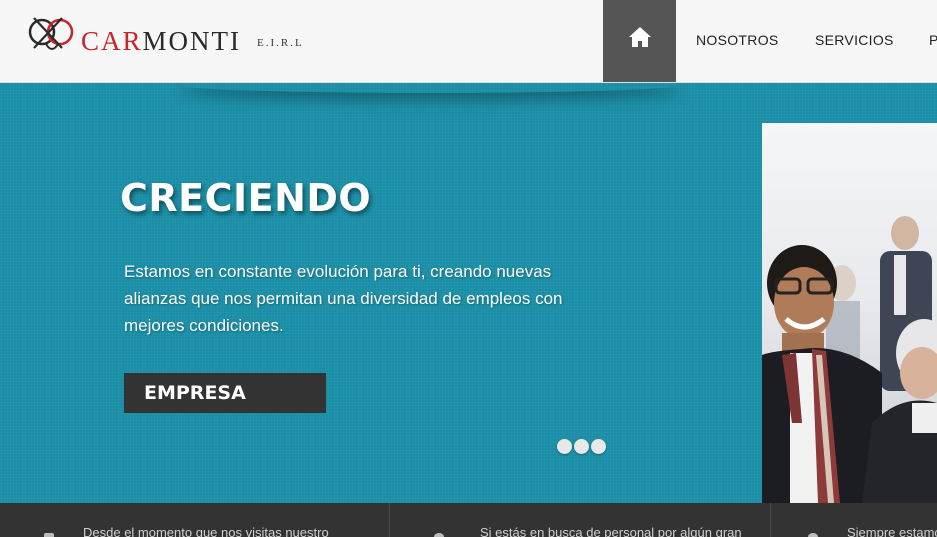 This screenshot has width=937, height=537. Describe the element at coordinates (192, 41) in the screenshot. I see `brand-name-dark: MONTI` at that location.